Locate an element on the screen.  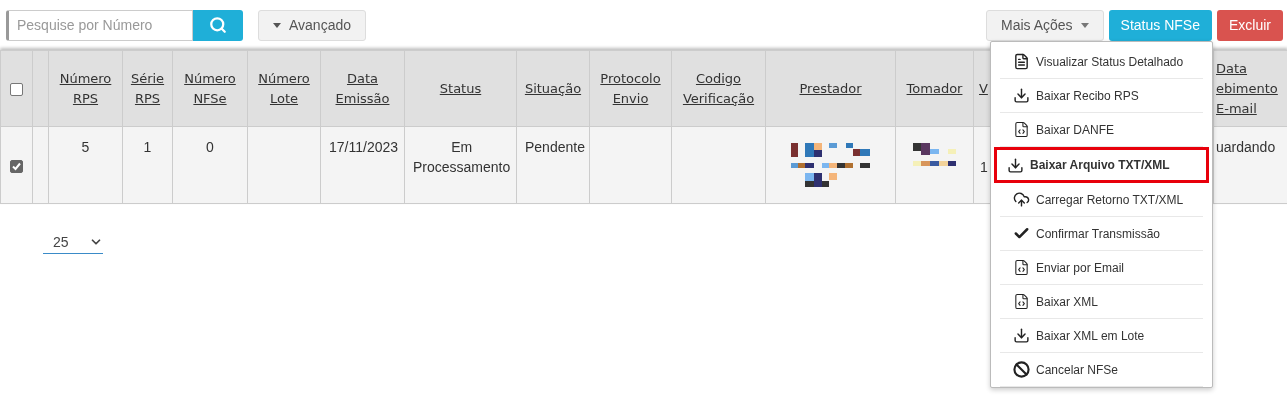
column-header: Status is located at coordinates (460, 88).